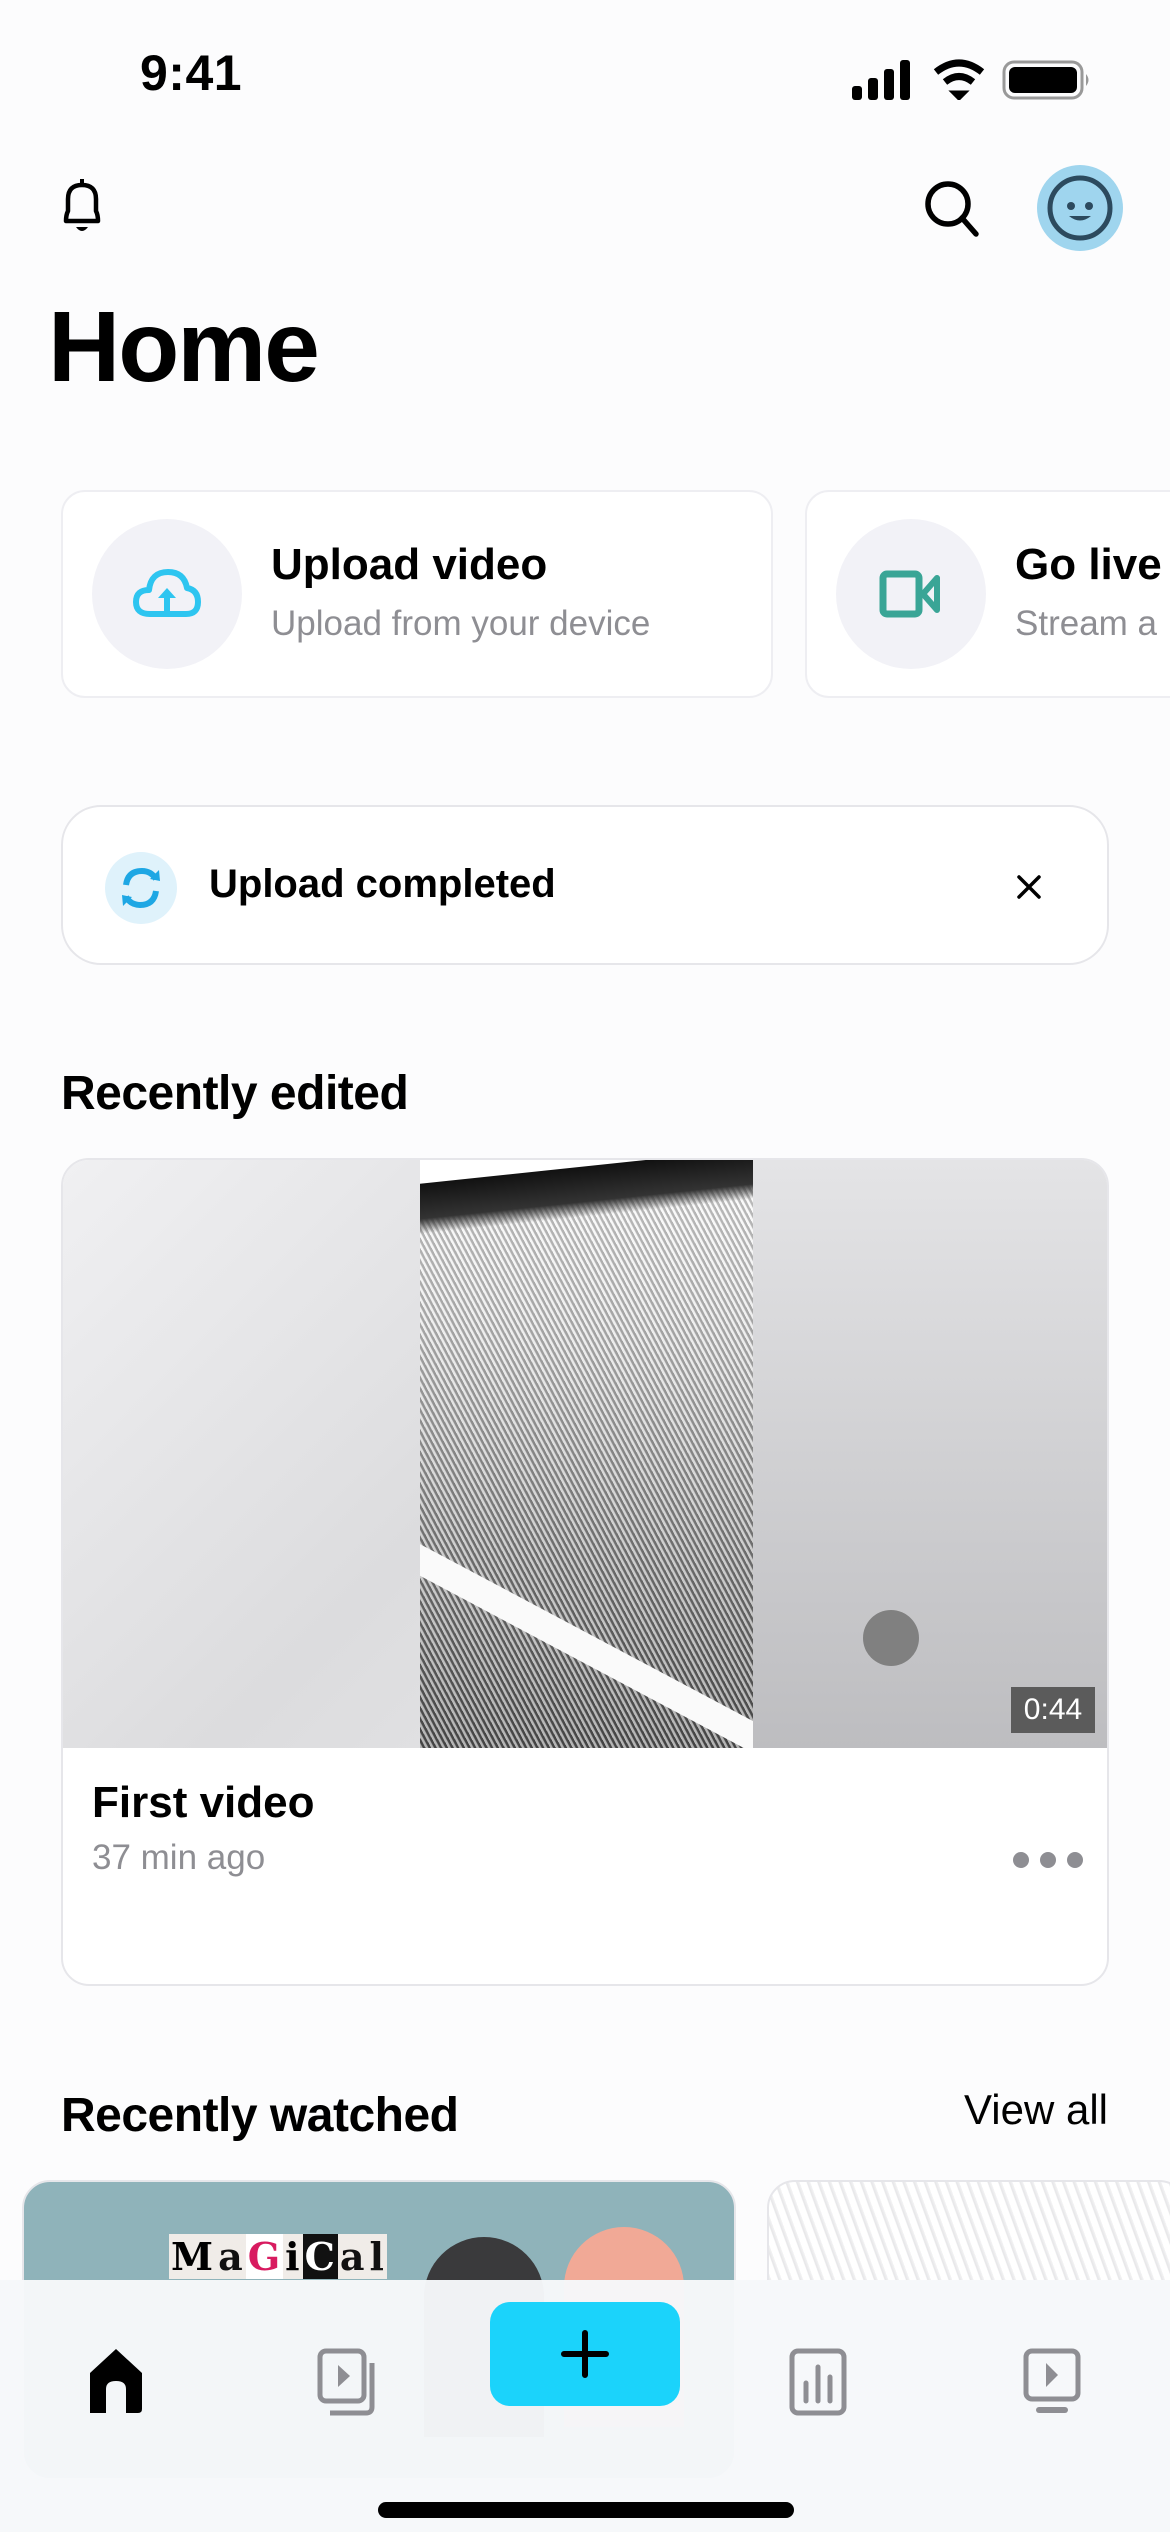 The height and width of the screenshot is (2532, 1170). I want to click on avatar, so click(1080, 208).